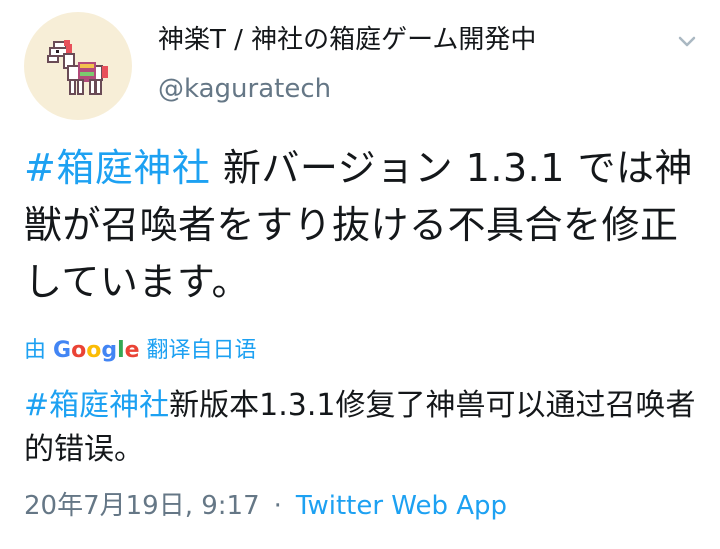  I want to click on translate-by-label: 由, so click(35, 350).